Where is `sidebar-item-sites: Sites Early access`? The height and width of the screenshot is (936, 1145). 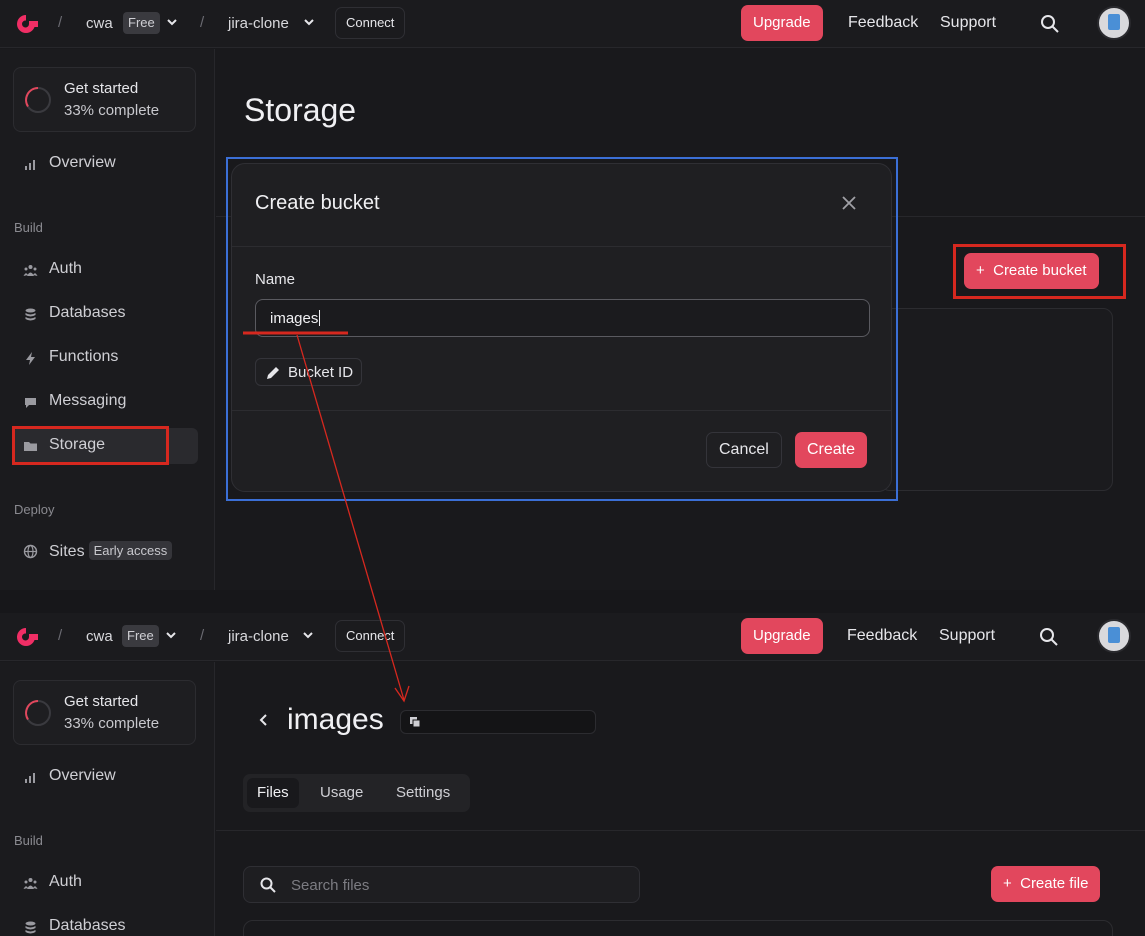
sidebar-item-sites: Sites Early access is located at coordinates (105, 551).